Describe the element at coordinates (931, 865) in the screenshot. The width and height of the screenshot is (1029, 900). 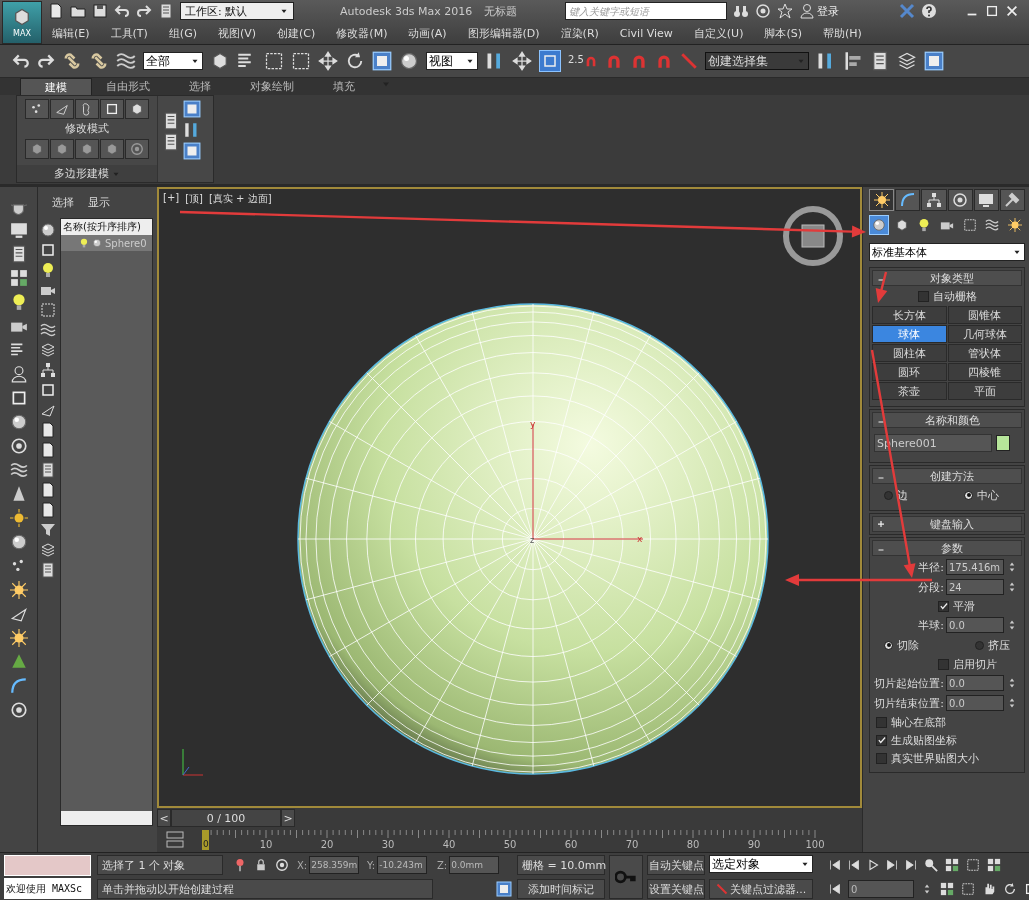
I see `zoom-icon` at that location.